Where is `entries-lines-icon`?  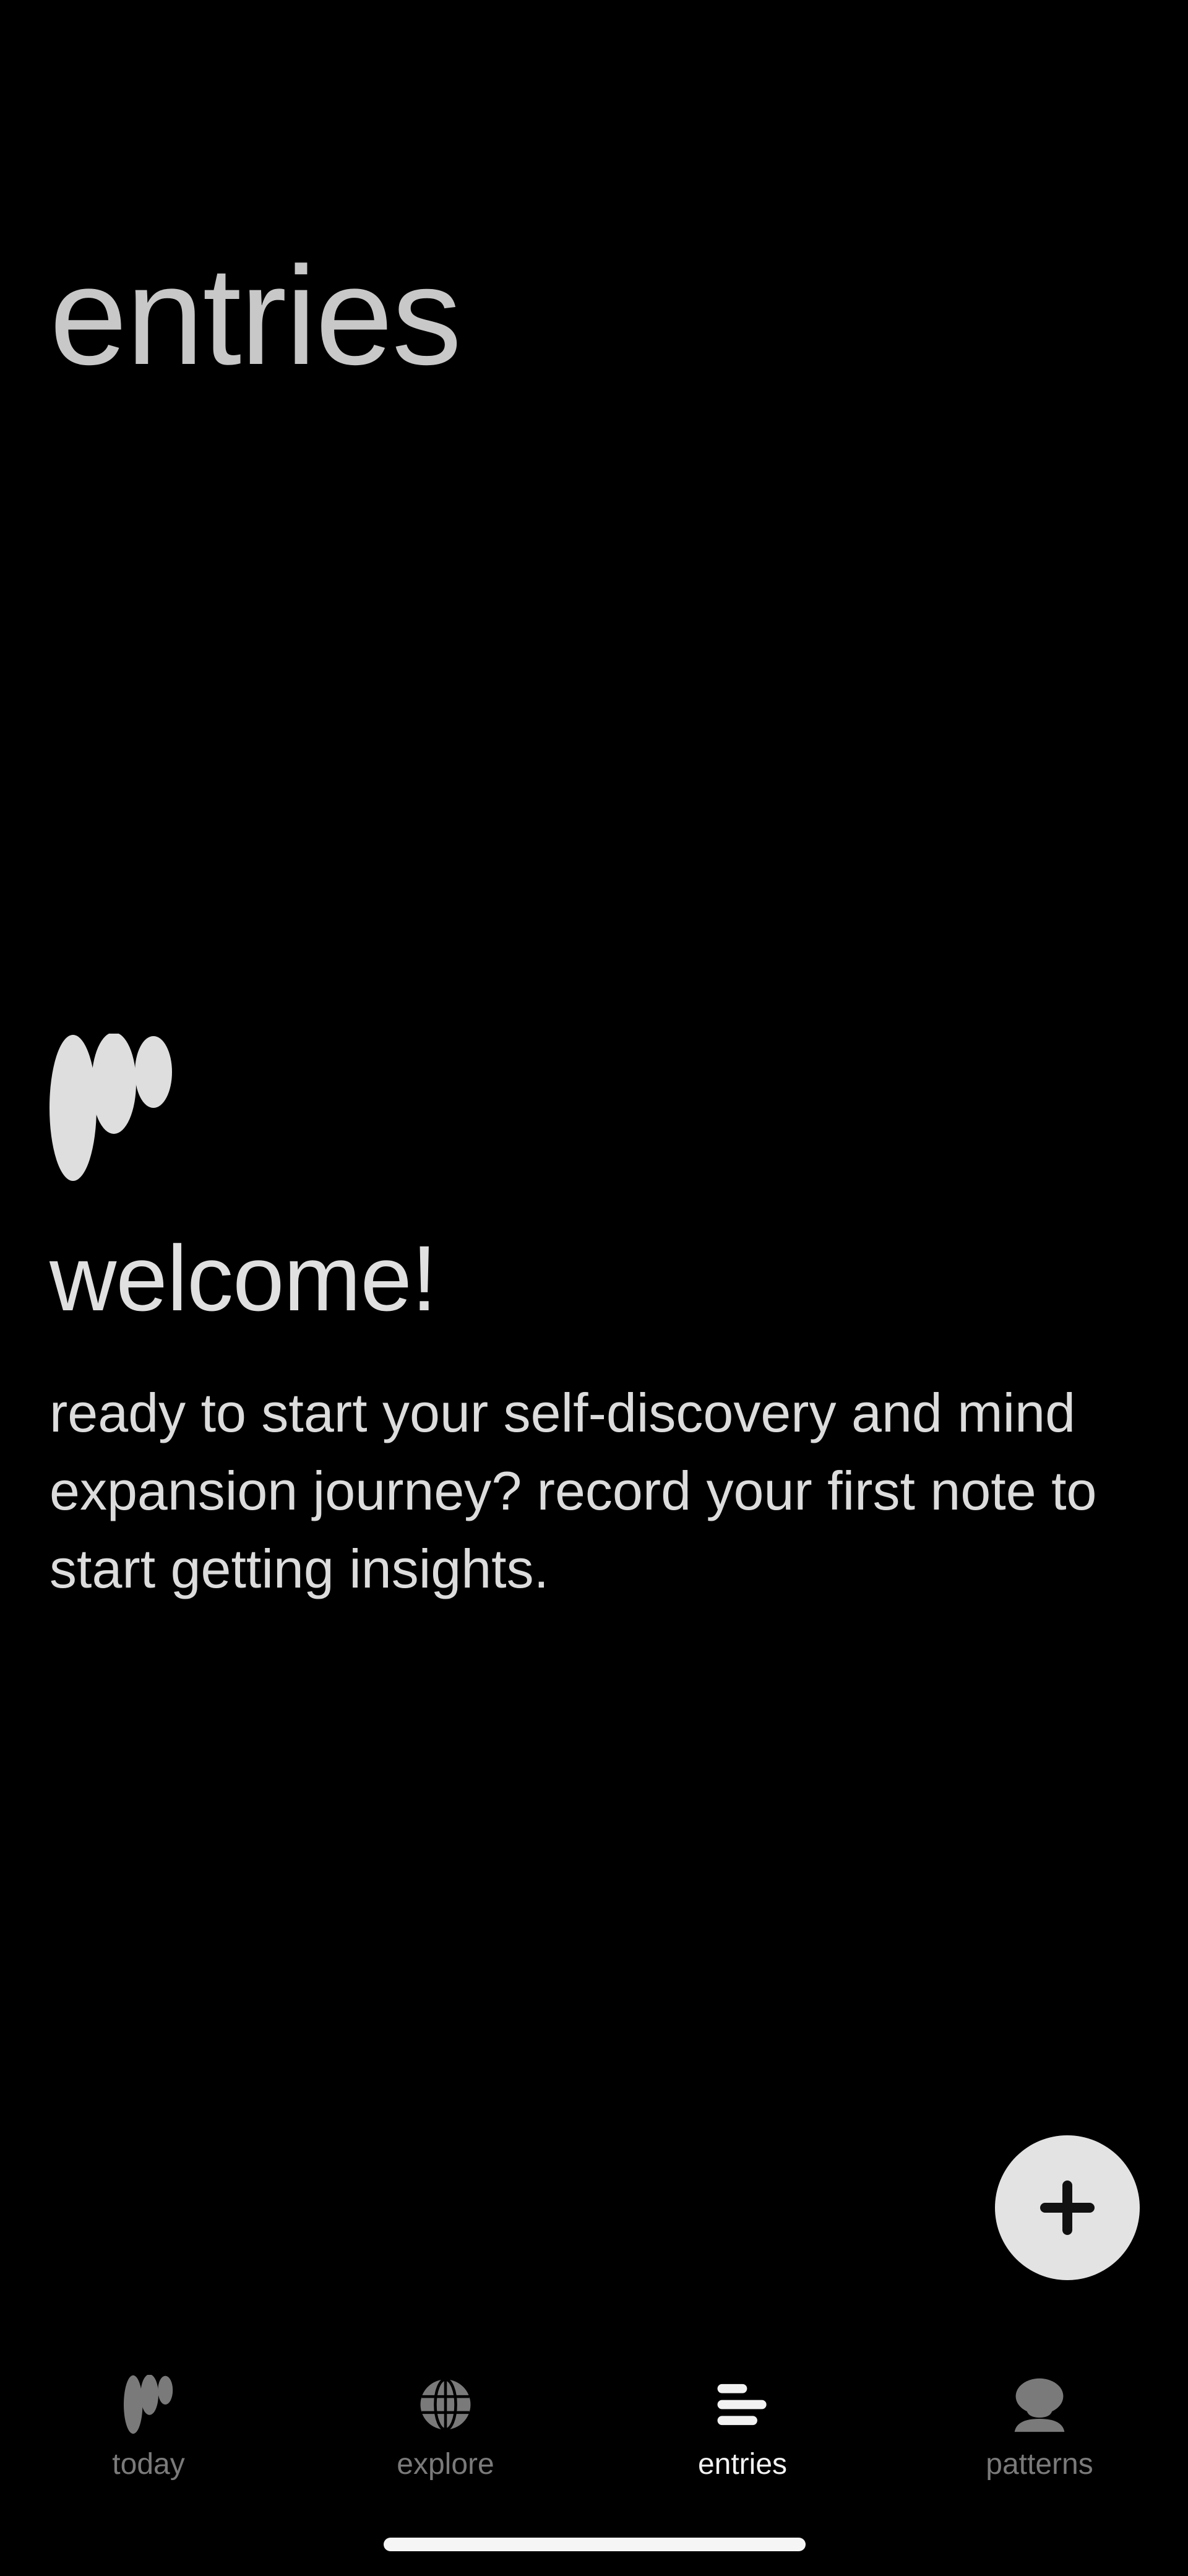 entries-lines-icon is located at coordinates (742, 2405).